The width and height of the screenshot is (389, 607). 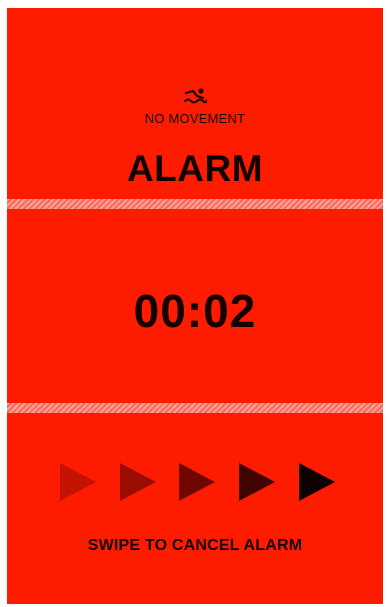 I want to click on status-label: NO MOVEMENT, so click(x=195, y=118).